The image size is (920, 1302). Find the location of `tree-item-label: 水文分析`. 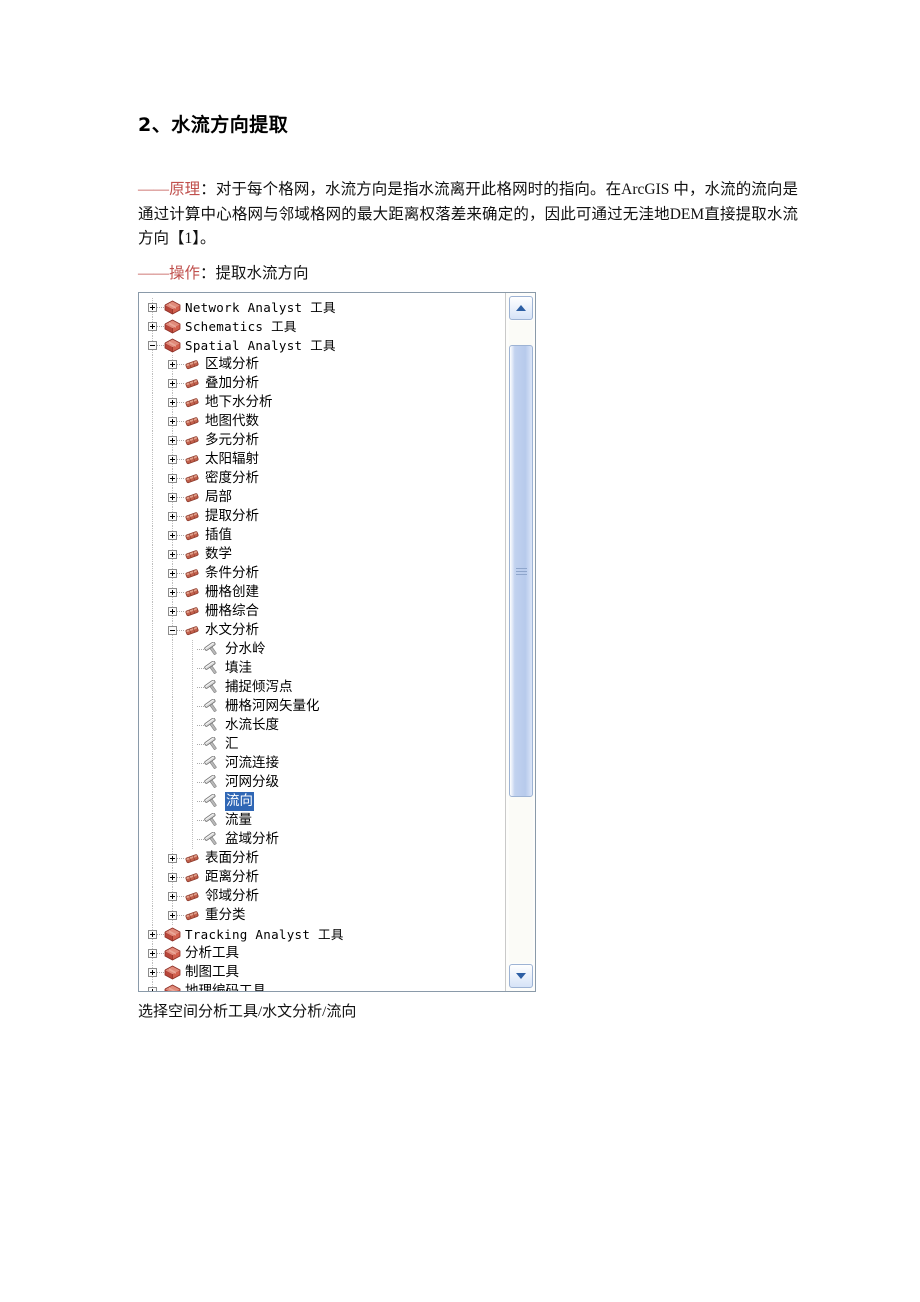

tree-item-label: 水文分析 is located at coordinates (232, 630).